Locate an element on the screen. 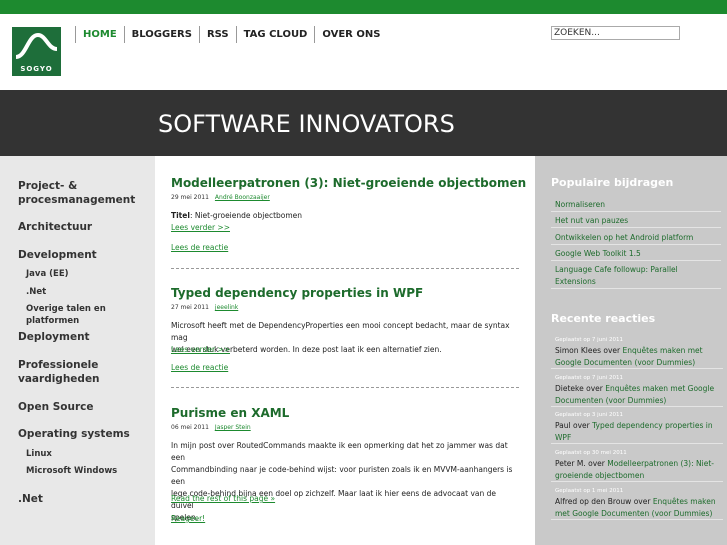  reaction-post-link: Typed dependency properties in is located at coordinates (652, 425).